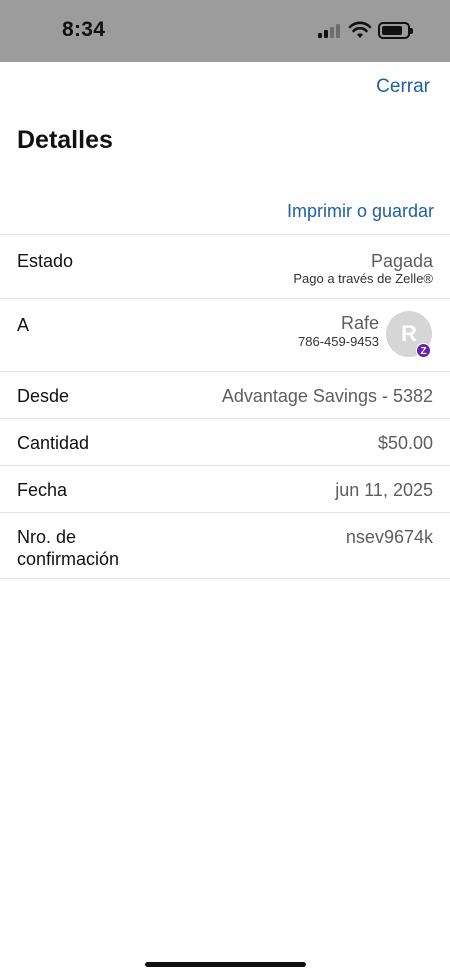 The image size is (450, 976). Describe the element at coordinates (225, 266) in the screenshot. I see `detail-row-estado: Estado Pagada Pago a través de Zelle®` at that location.